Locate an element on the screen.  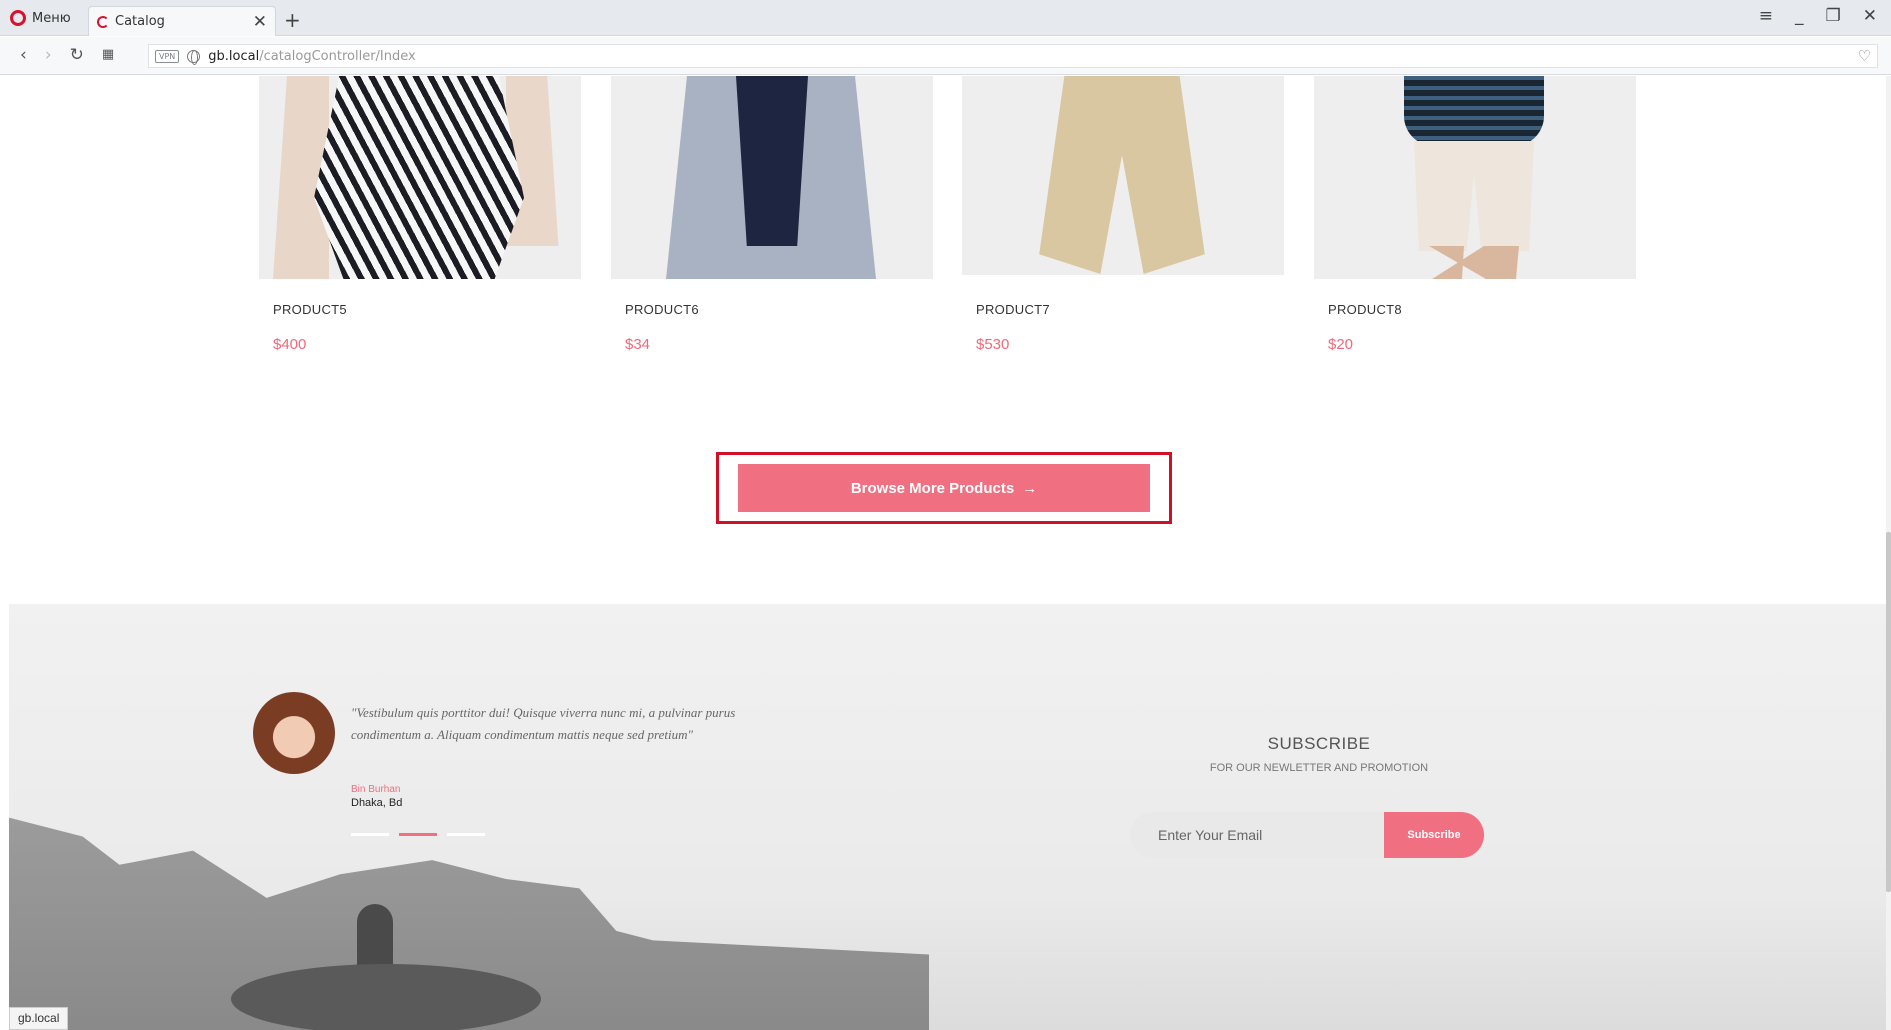
browser-menu-button: Меню is located at coordinates (40, 18).